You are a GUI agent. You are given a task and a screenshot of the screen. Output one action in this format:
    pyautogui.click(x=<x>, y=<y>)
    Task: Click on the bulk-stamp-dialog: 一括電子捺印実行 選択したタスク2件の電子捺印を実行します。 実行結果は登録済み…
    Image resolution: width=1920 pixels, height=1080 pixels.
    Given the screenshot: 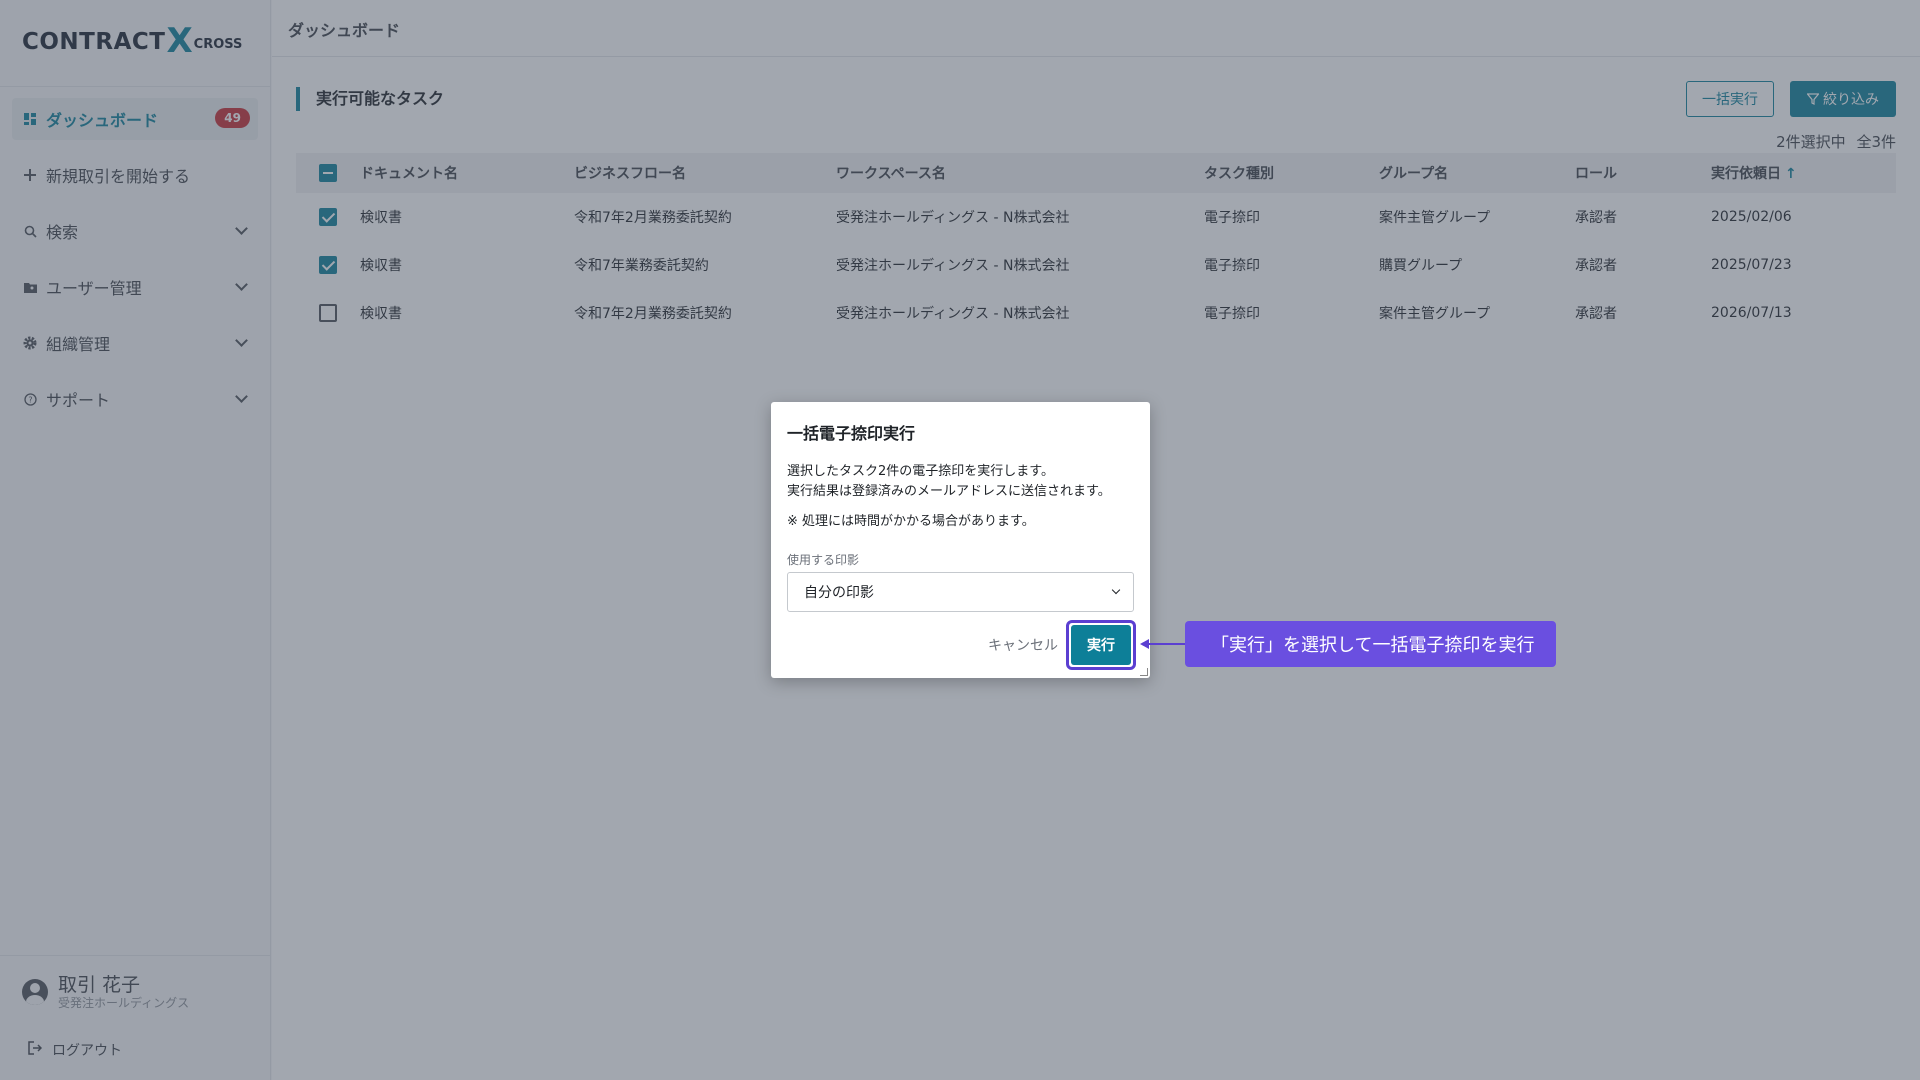 What is the action you would take?
    pyautogui.click(x=960, y=540)
    